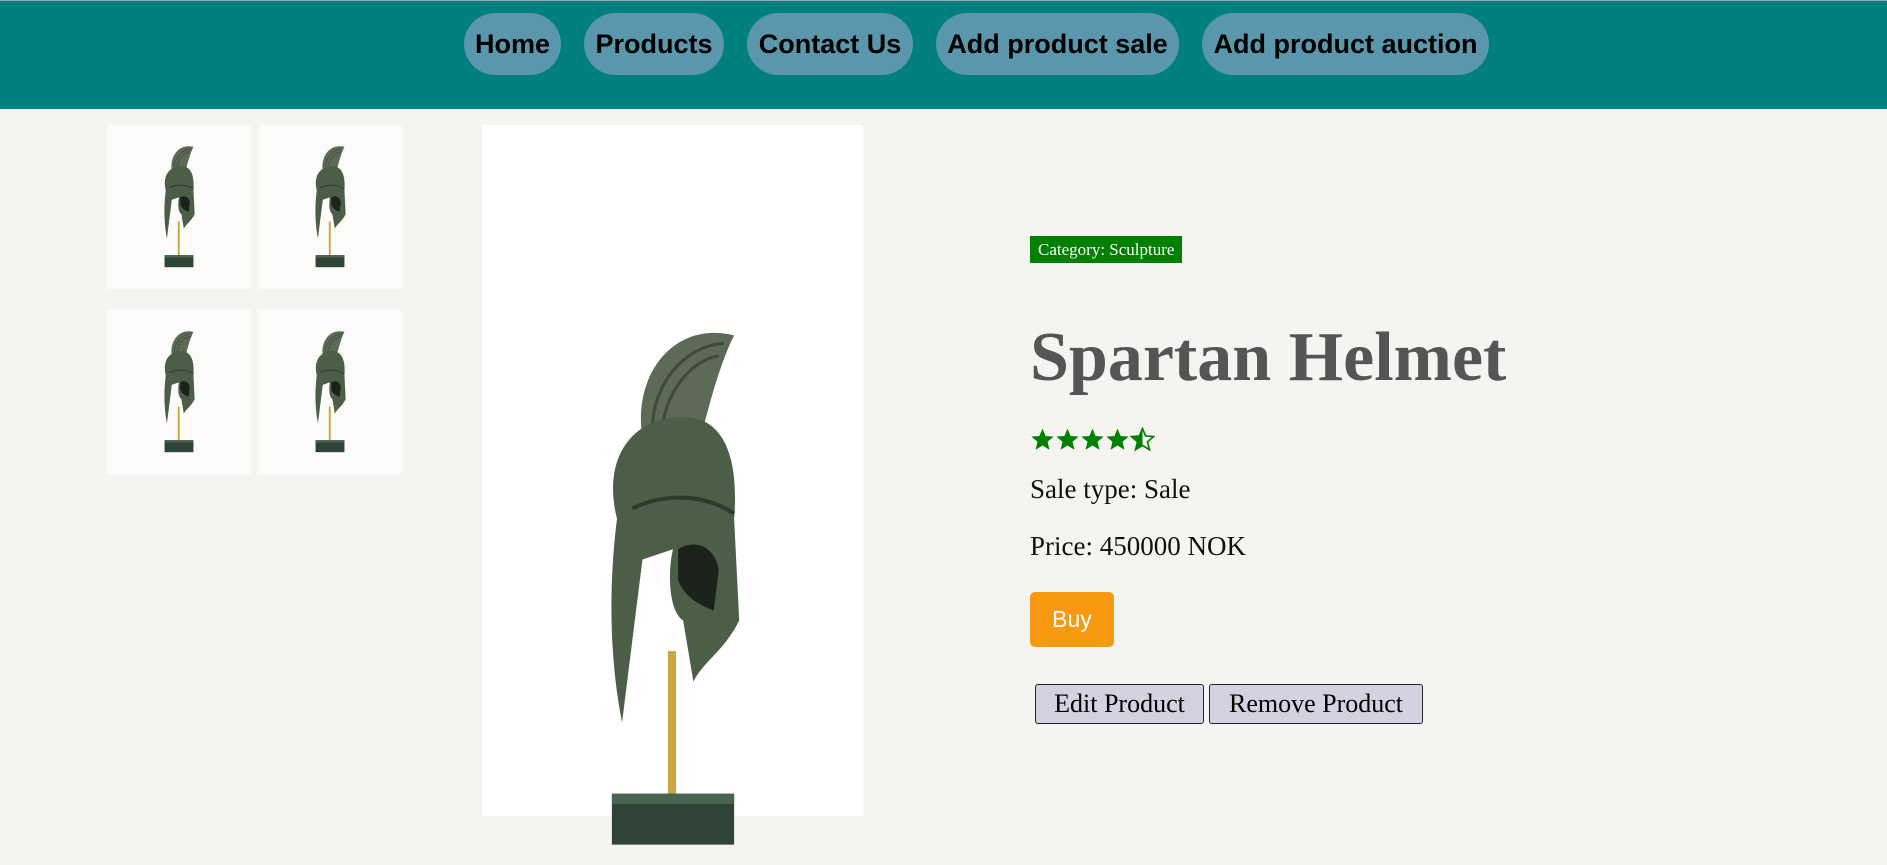  I want to click on nav-contact-button: Contact Us, so click(830, 44).